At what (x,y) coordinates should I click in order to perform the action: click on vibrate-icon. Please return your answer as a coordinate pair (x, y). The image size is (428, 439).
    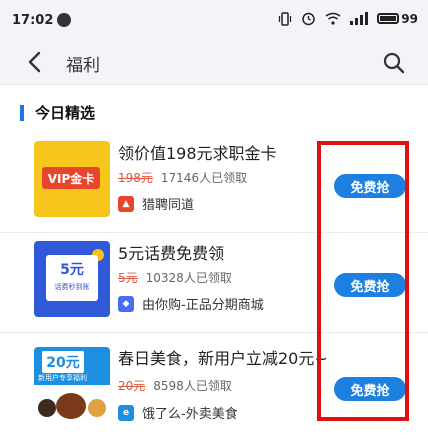
    Looking at the image, I should click on (285, 18).